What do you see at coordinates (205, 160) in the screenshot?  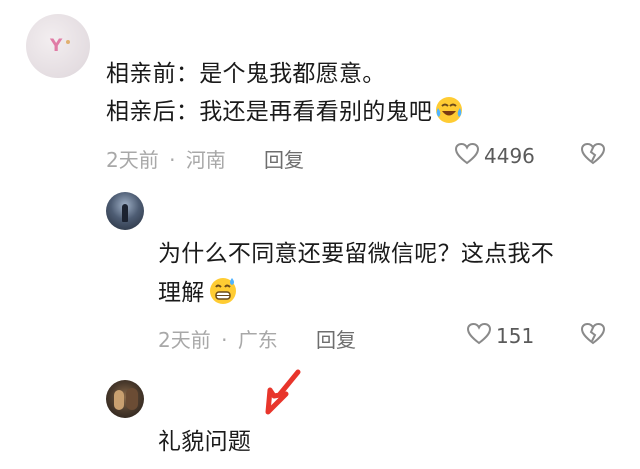 I see `location: 河南` at bounding box center [205, 160].